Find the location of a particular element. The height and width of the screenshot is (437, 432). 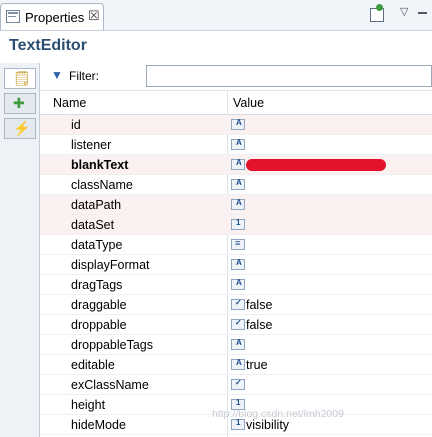

table-header: Name Value is located at coordinates (236, 103).